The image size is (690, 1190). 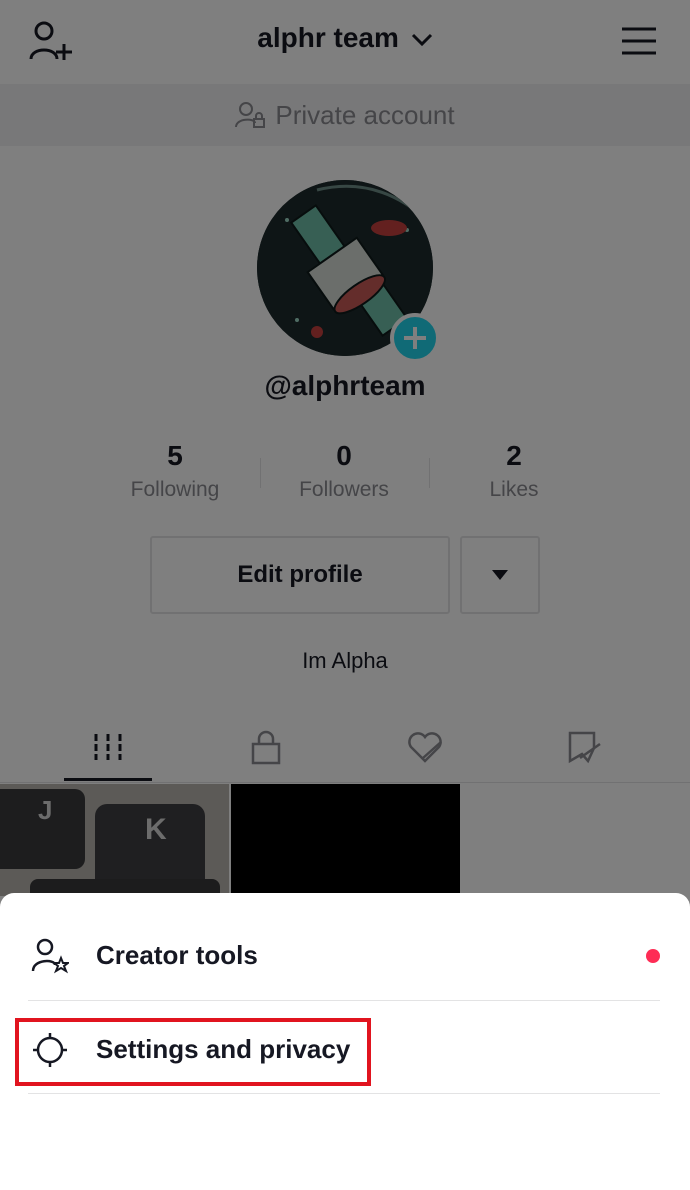 What do you see at coordinates (50, 956) in the screenshot?
I see `creator-tools-icon` at bounding box center [50, 956].